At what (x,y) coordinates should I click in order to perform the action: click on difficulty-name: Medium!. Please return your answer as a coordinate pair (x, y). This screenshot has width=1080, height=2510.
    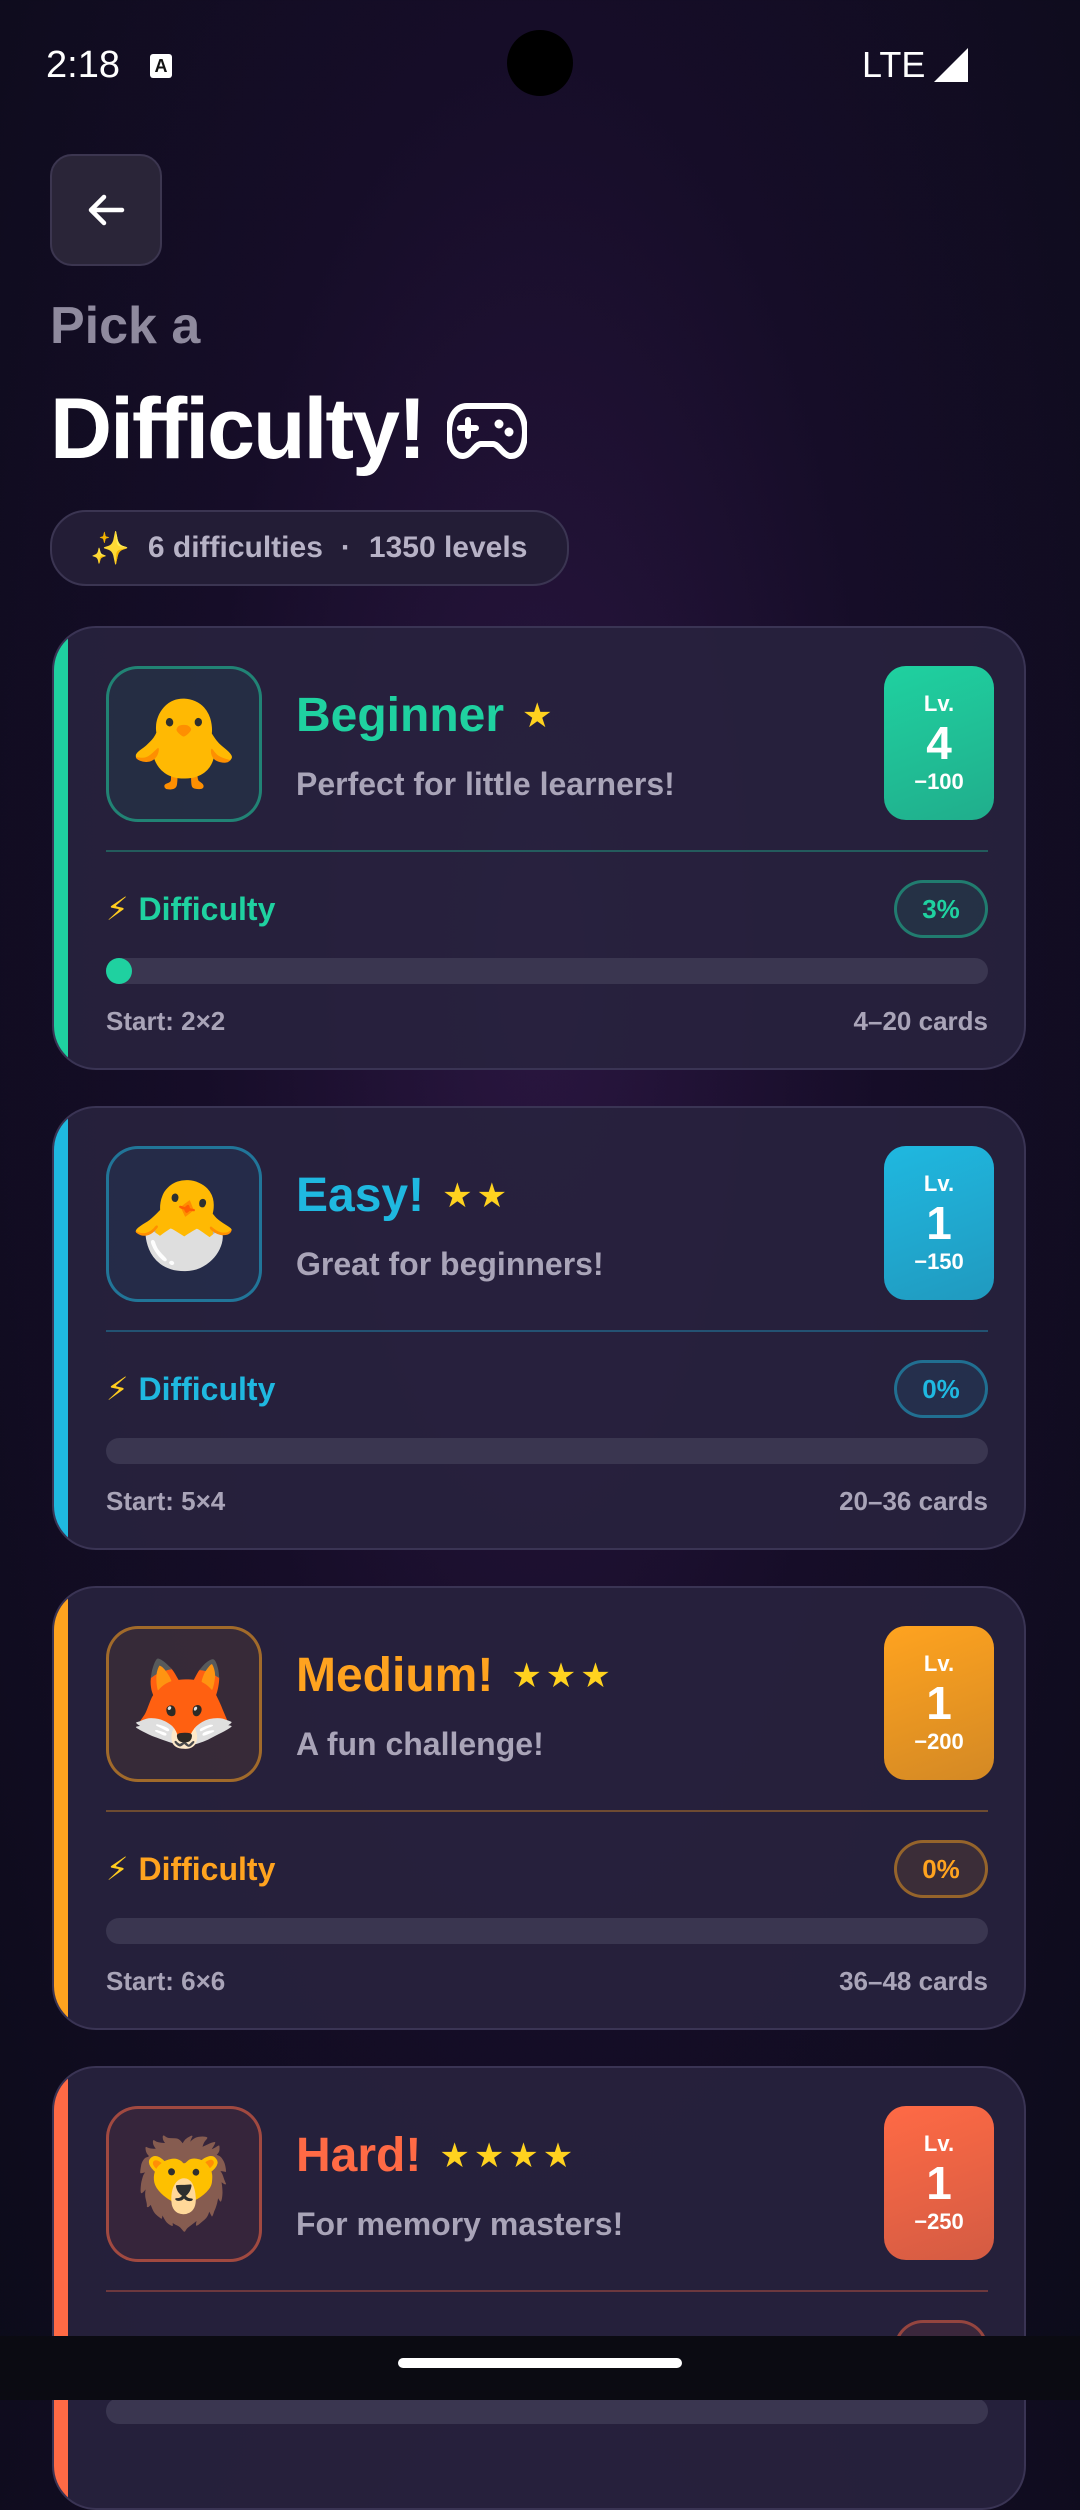
    Looking at the image, I should click on (395, 1675).